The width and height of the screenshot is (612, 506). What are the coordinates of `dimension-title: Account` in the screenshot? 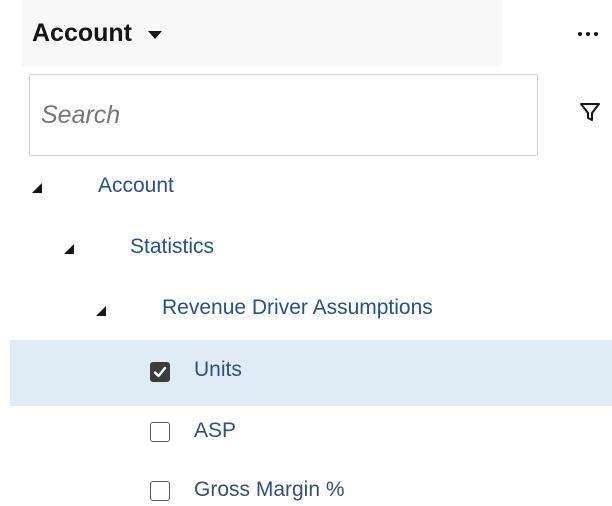 It's located at (82, 32).